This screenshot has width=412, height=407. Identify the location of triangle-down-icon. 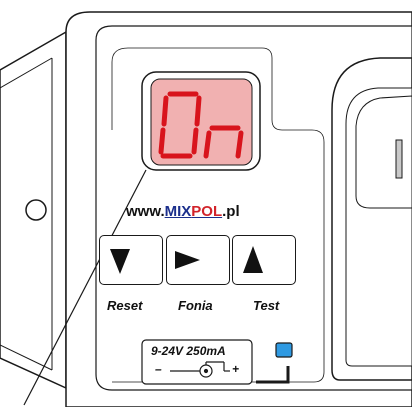
(120, 261).